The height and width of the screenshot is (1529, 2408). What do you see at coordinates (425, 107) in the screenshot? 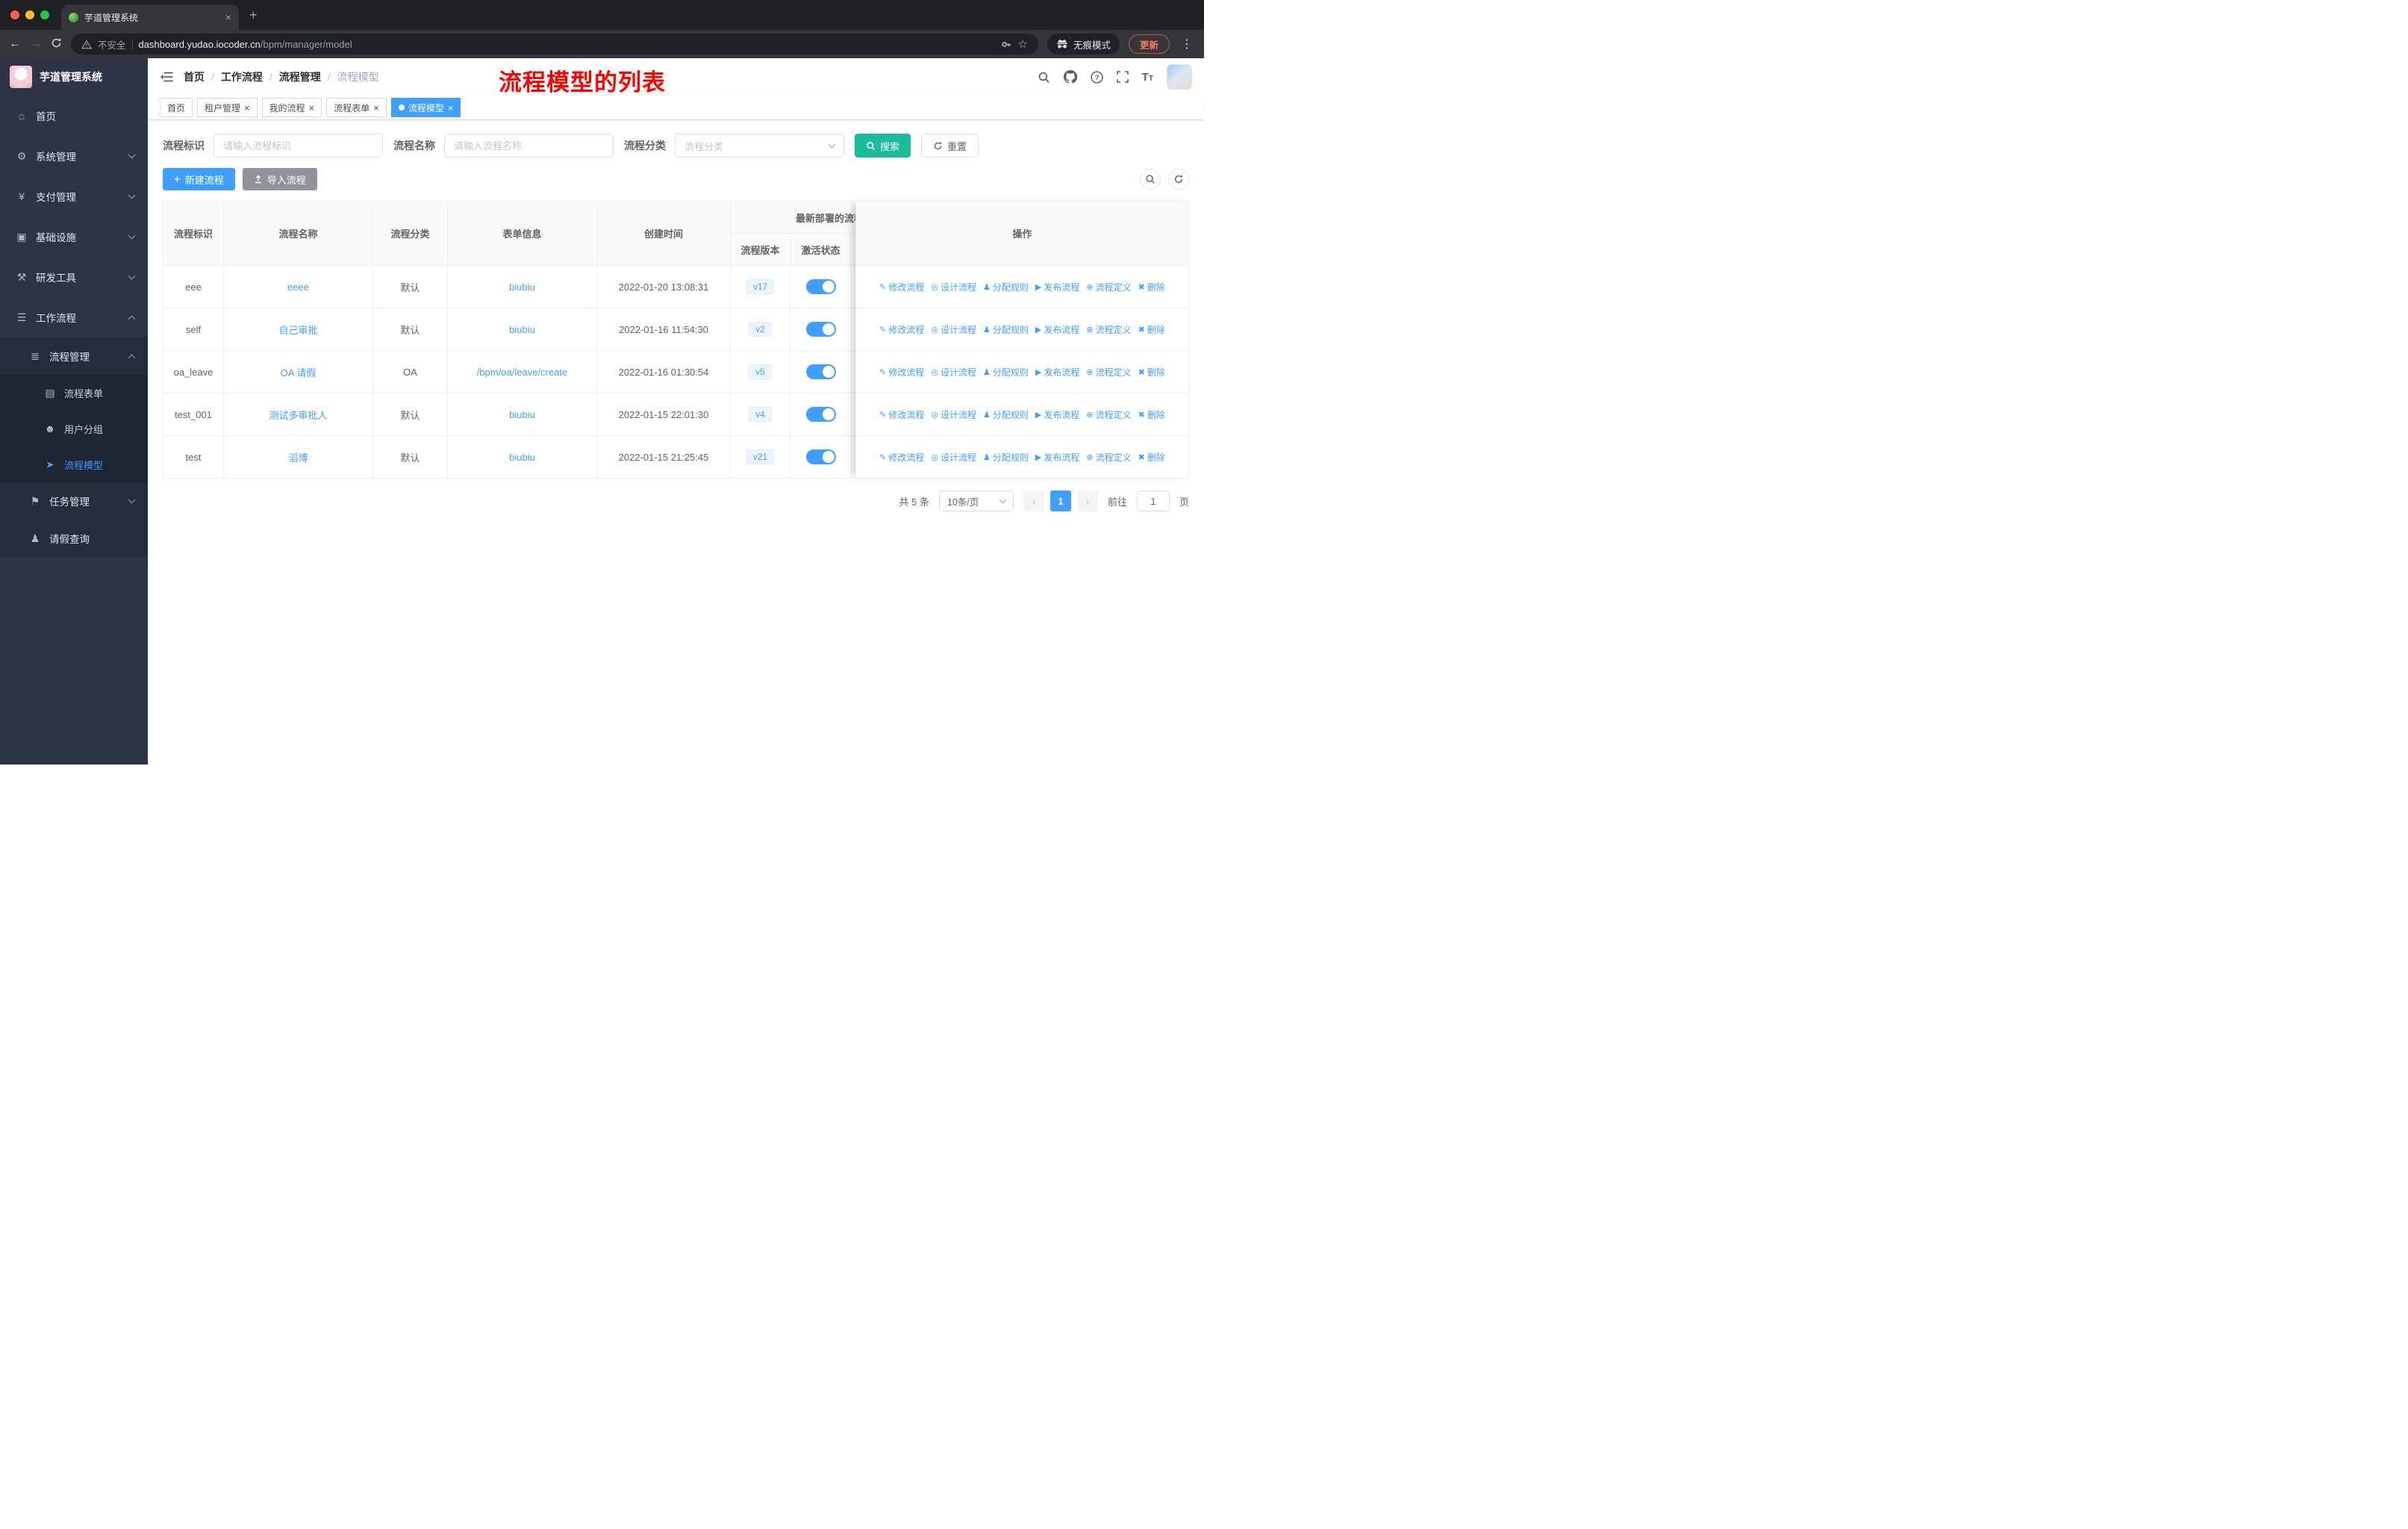
I see `tab-view-tag: 流程模型 ×` at bounding box center [425, 107].